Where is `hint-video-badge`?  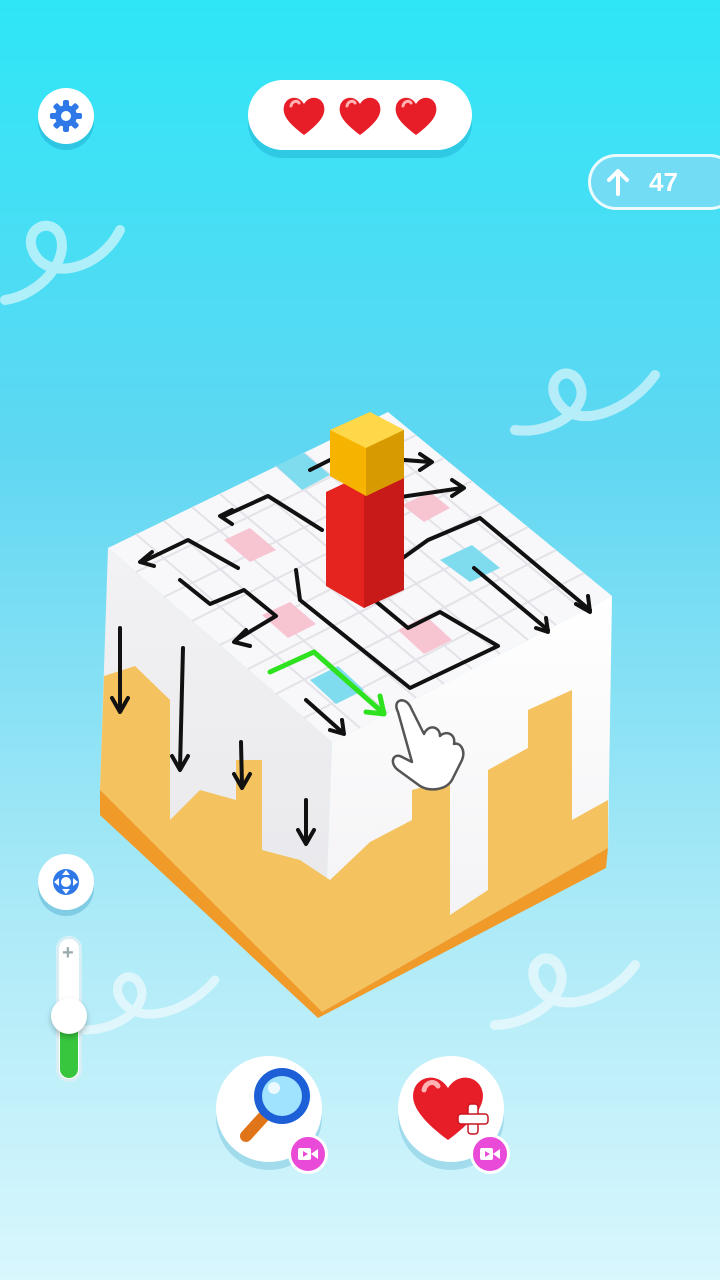
hint-video-badge is located at coordinates (308, 1154).